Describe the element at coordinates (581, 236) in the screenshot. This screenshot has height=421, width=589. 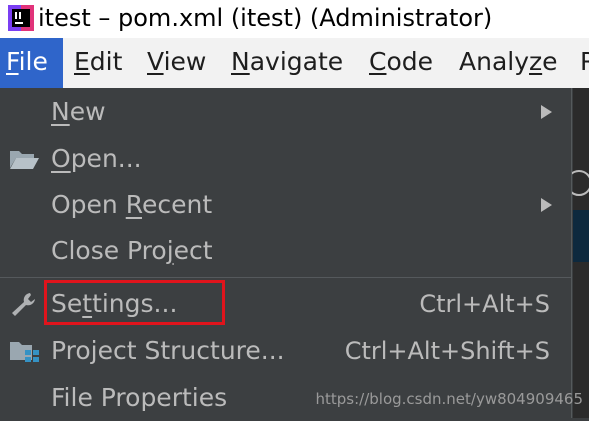
I see `editor-selection-strip` at that location.